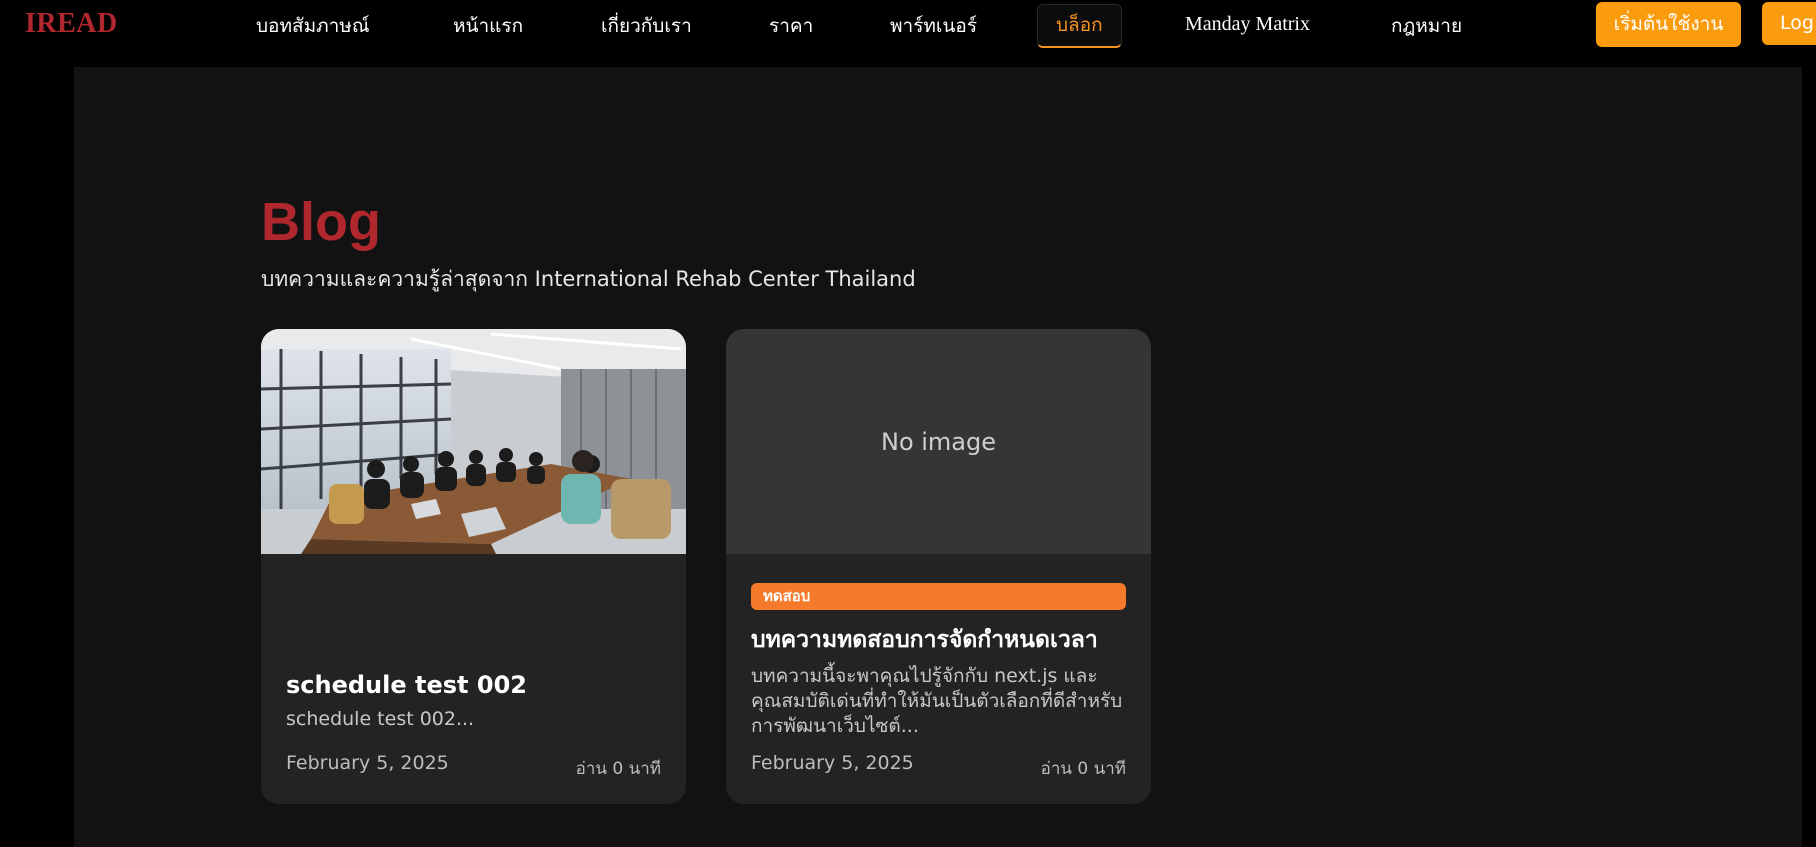 This screenshot has width=1816, height=847. What do you see at coordinates (1668, 24) in the screenshot?
I see `get-started-button: เริ่มต้นใช้งาน` at bounding box center [1668, 24].